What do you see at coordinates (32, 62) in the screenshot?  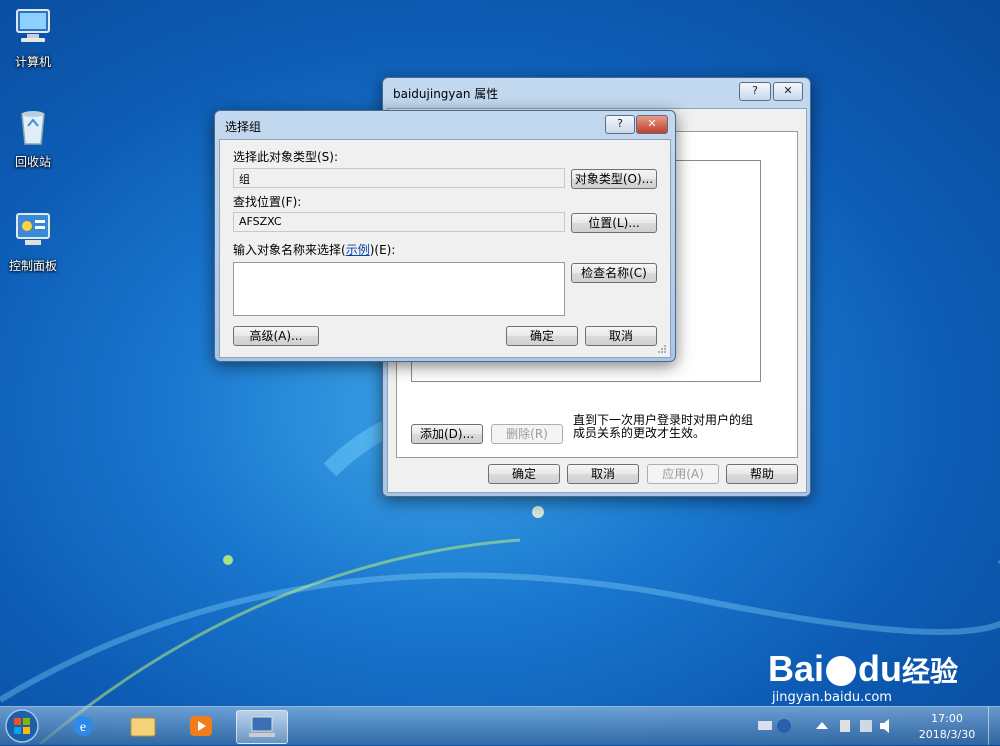 I see `desktop-icon-label: 计算机` at bounding box center [32, 62].